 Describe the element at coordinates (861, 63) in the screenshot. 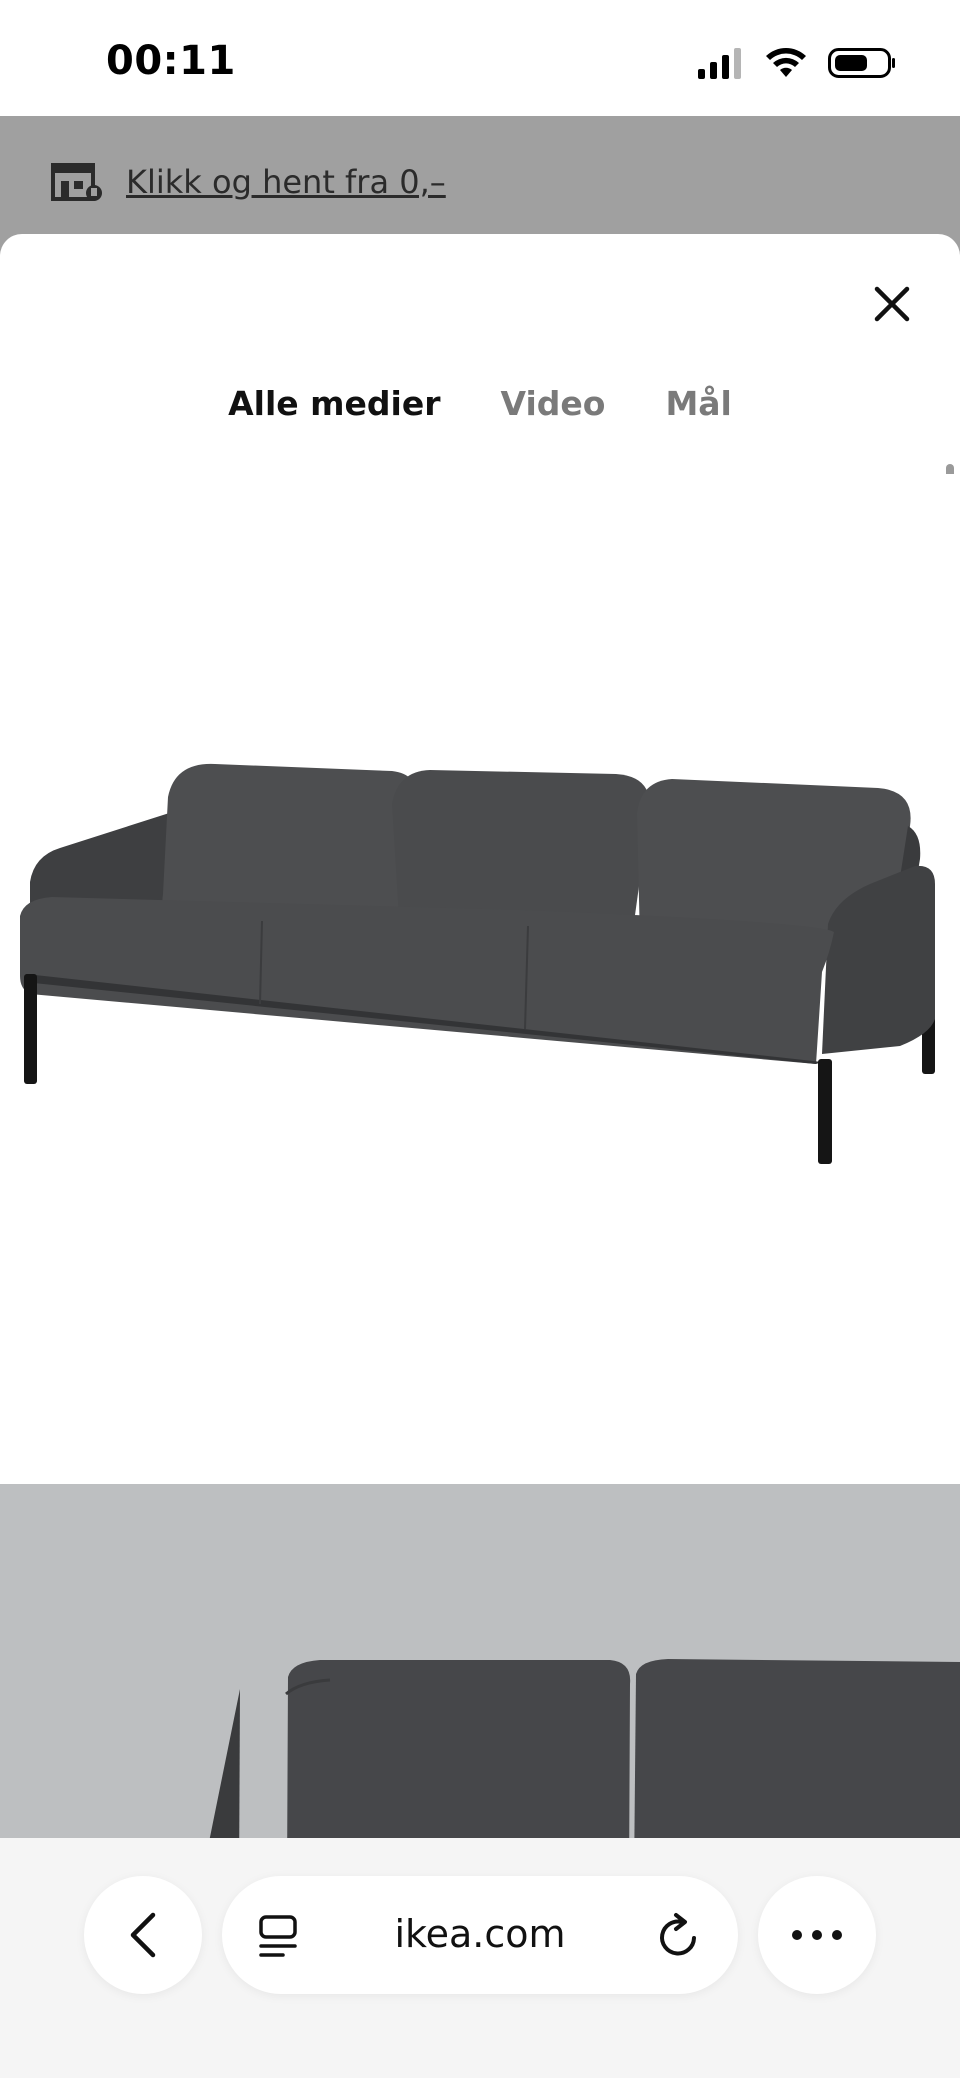

I see `battery-icon` at that location.